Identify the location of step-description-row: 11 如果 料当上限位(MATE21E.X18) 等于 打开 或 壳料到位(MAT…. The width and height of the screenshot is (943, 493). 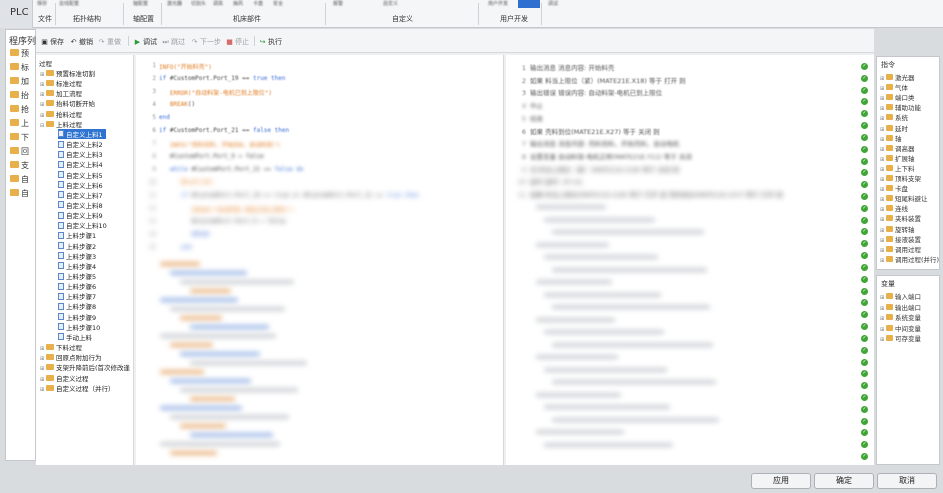
(646, 194).